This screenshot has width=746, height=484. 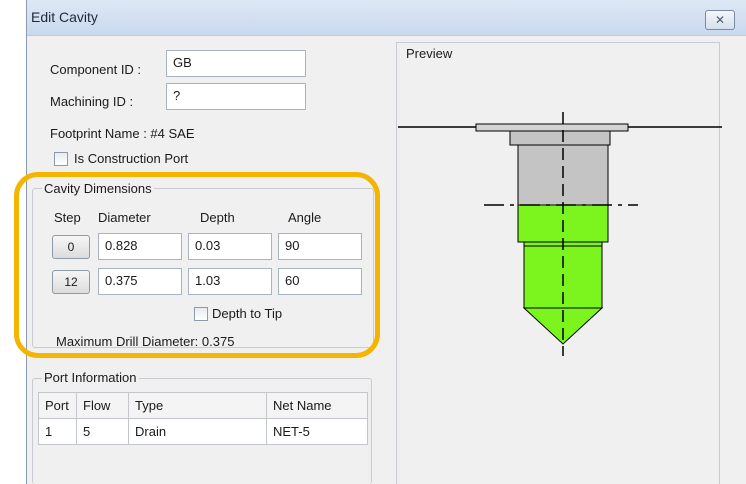 I want to click on port-table: Port Flow Type Net Name 1 5 Drain NET-5, so click(x=203, y=418).